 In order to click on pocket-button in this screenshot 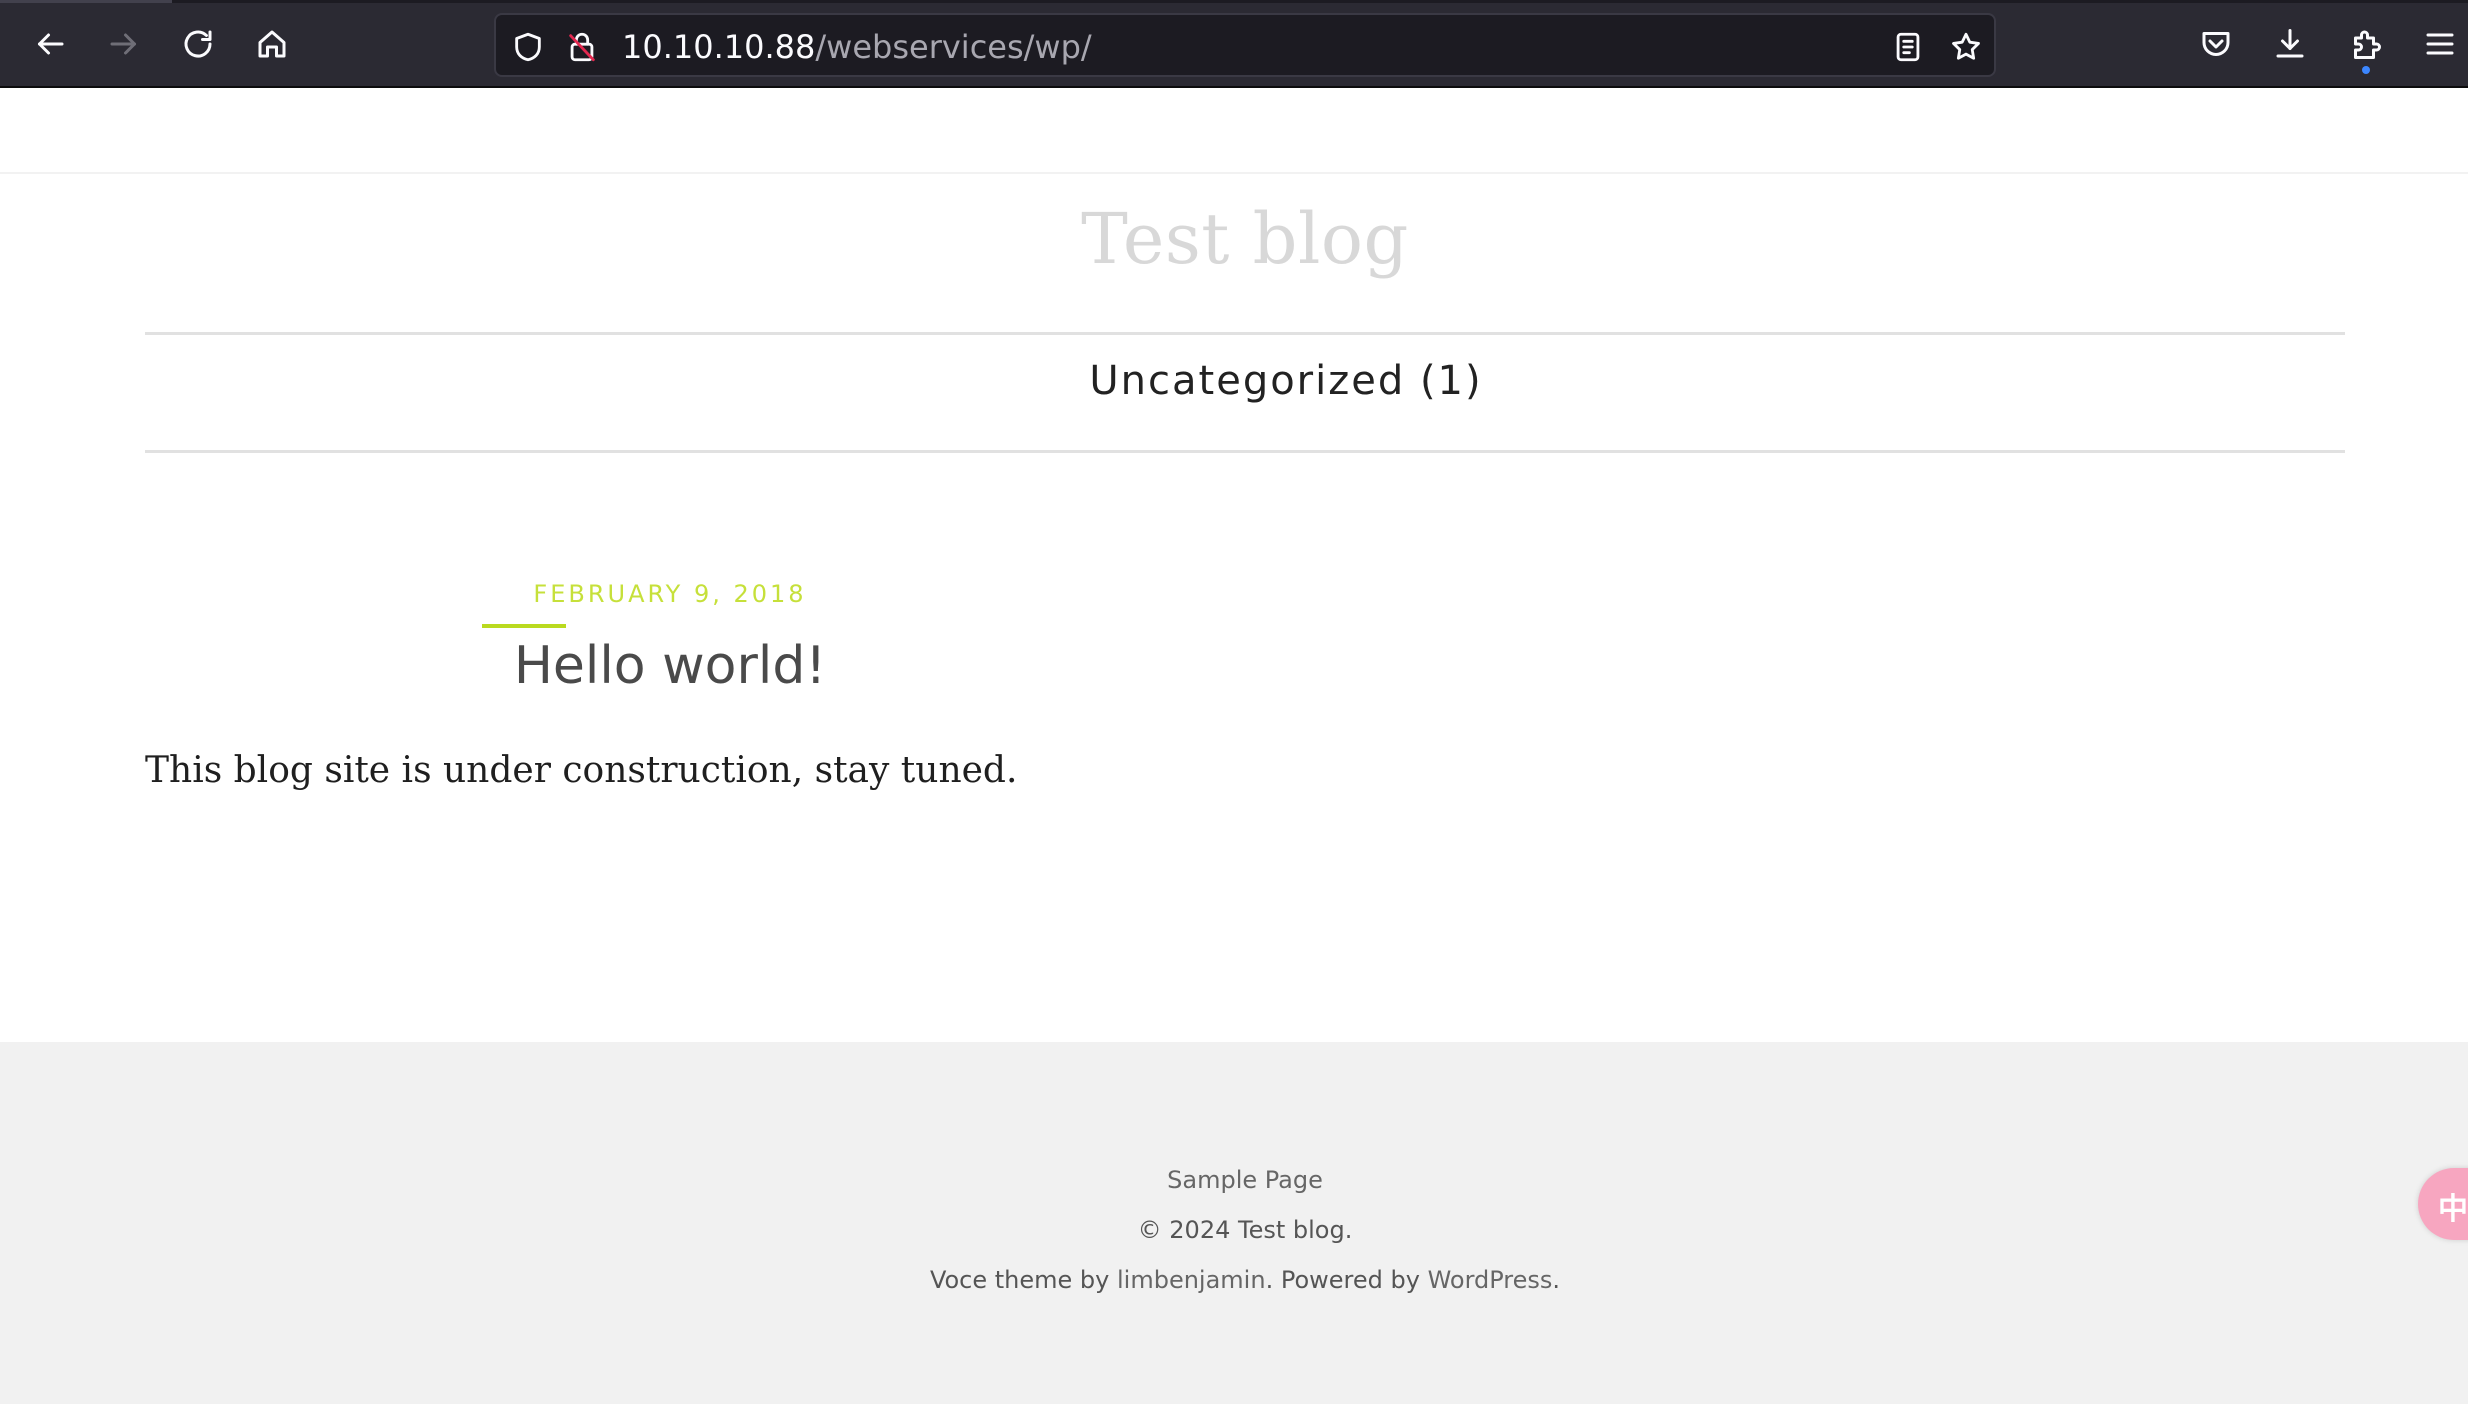, I will do `click(2216, 44)`.